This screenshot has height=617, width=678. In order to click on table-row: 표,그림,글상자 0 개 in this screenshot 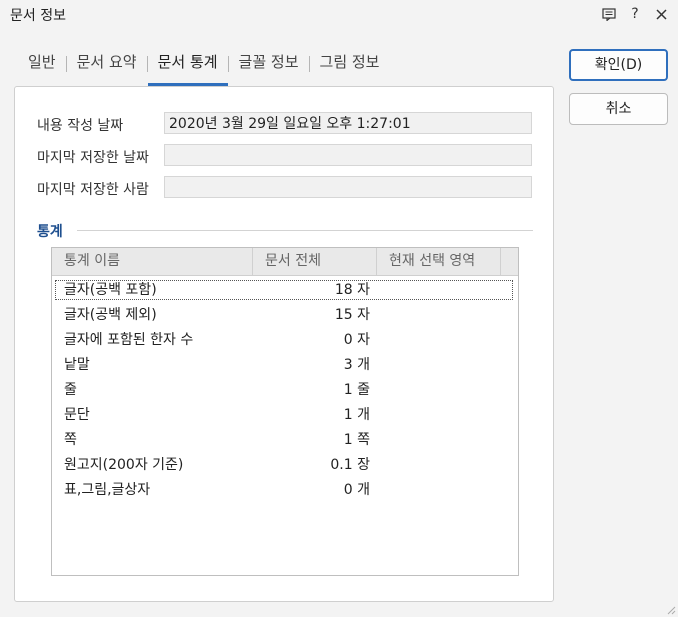, I will do `click(285, 490)`.